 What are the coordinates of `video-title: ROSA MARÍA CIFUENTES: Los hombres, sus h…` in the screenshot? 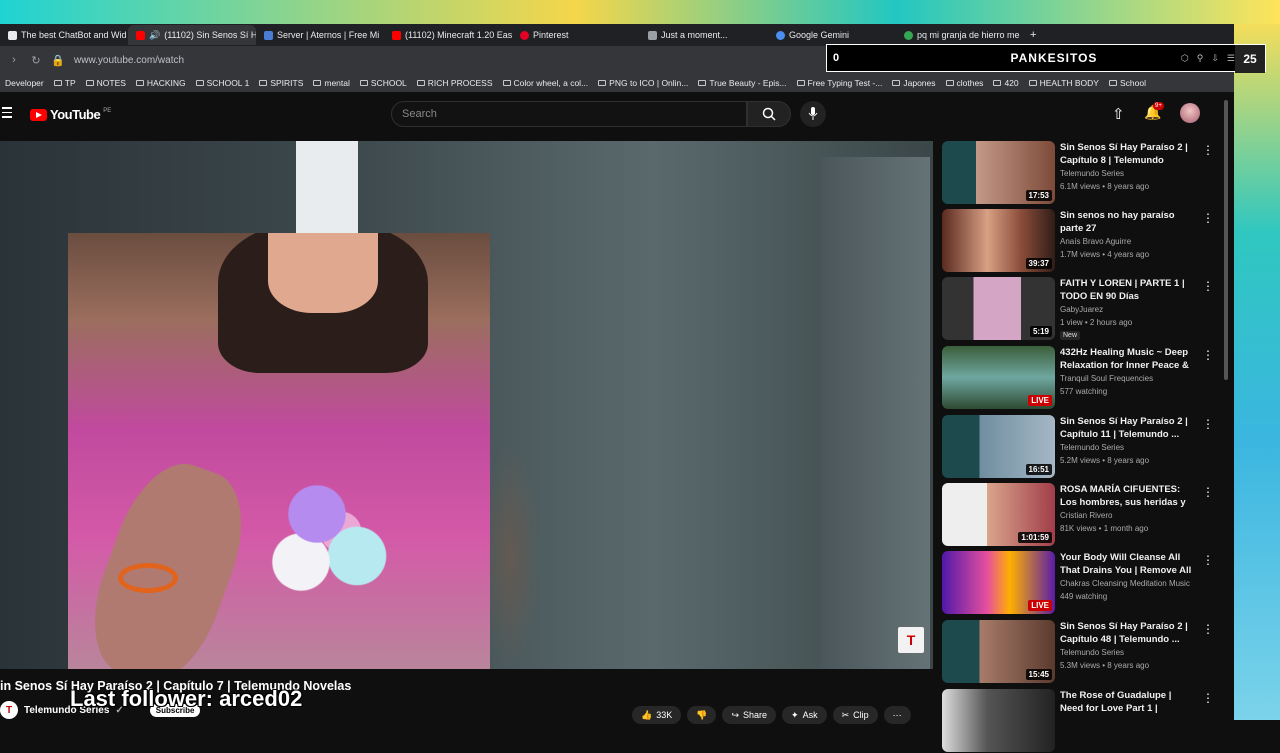 It's located at (1128, 496).